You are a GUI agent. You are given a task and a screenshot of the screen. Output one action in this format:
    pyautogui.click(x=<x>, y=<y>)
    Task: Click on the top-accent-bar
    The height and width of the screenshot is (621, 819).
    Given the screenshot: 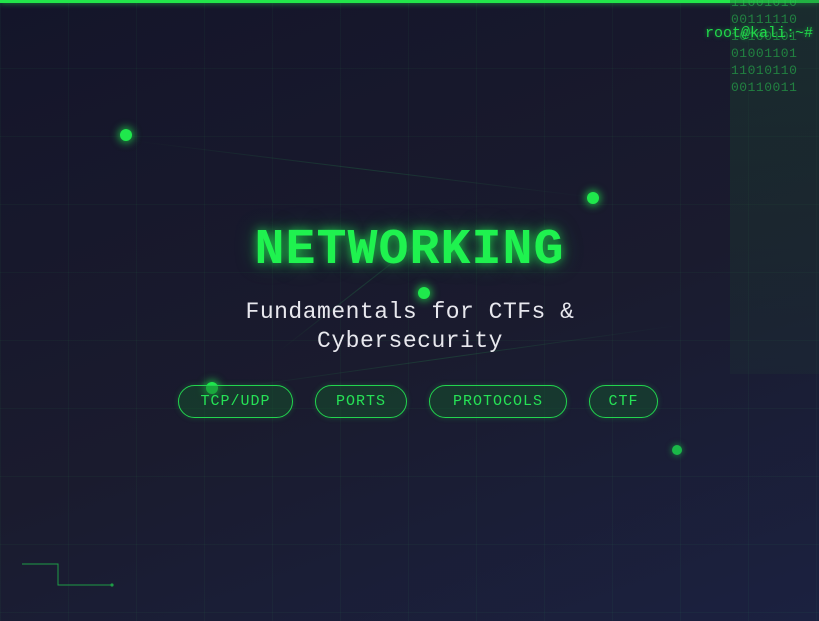 What is the action you would take?
    pyautogui.click(x=409, y=1)
    